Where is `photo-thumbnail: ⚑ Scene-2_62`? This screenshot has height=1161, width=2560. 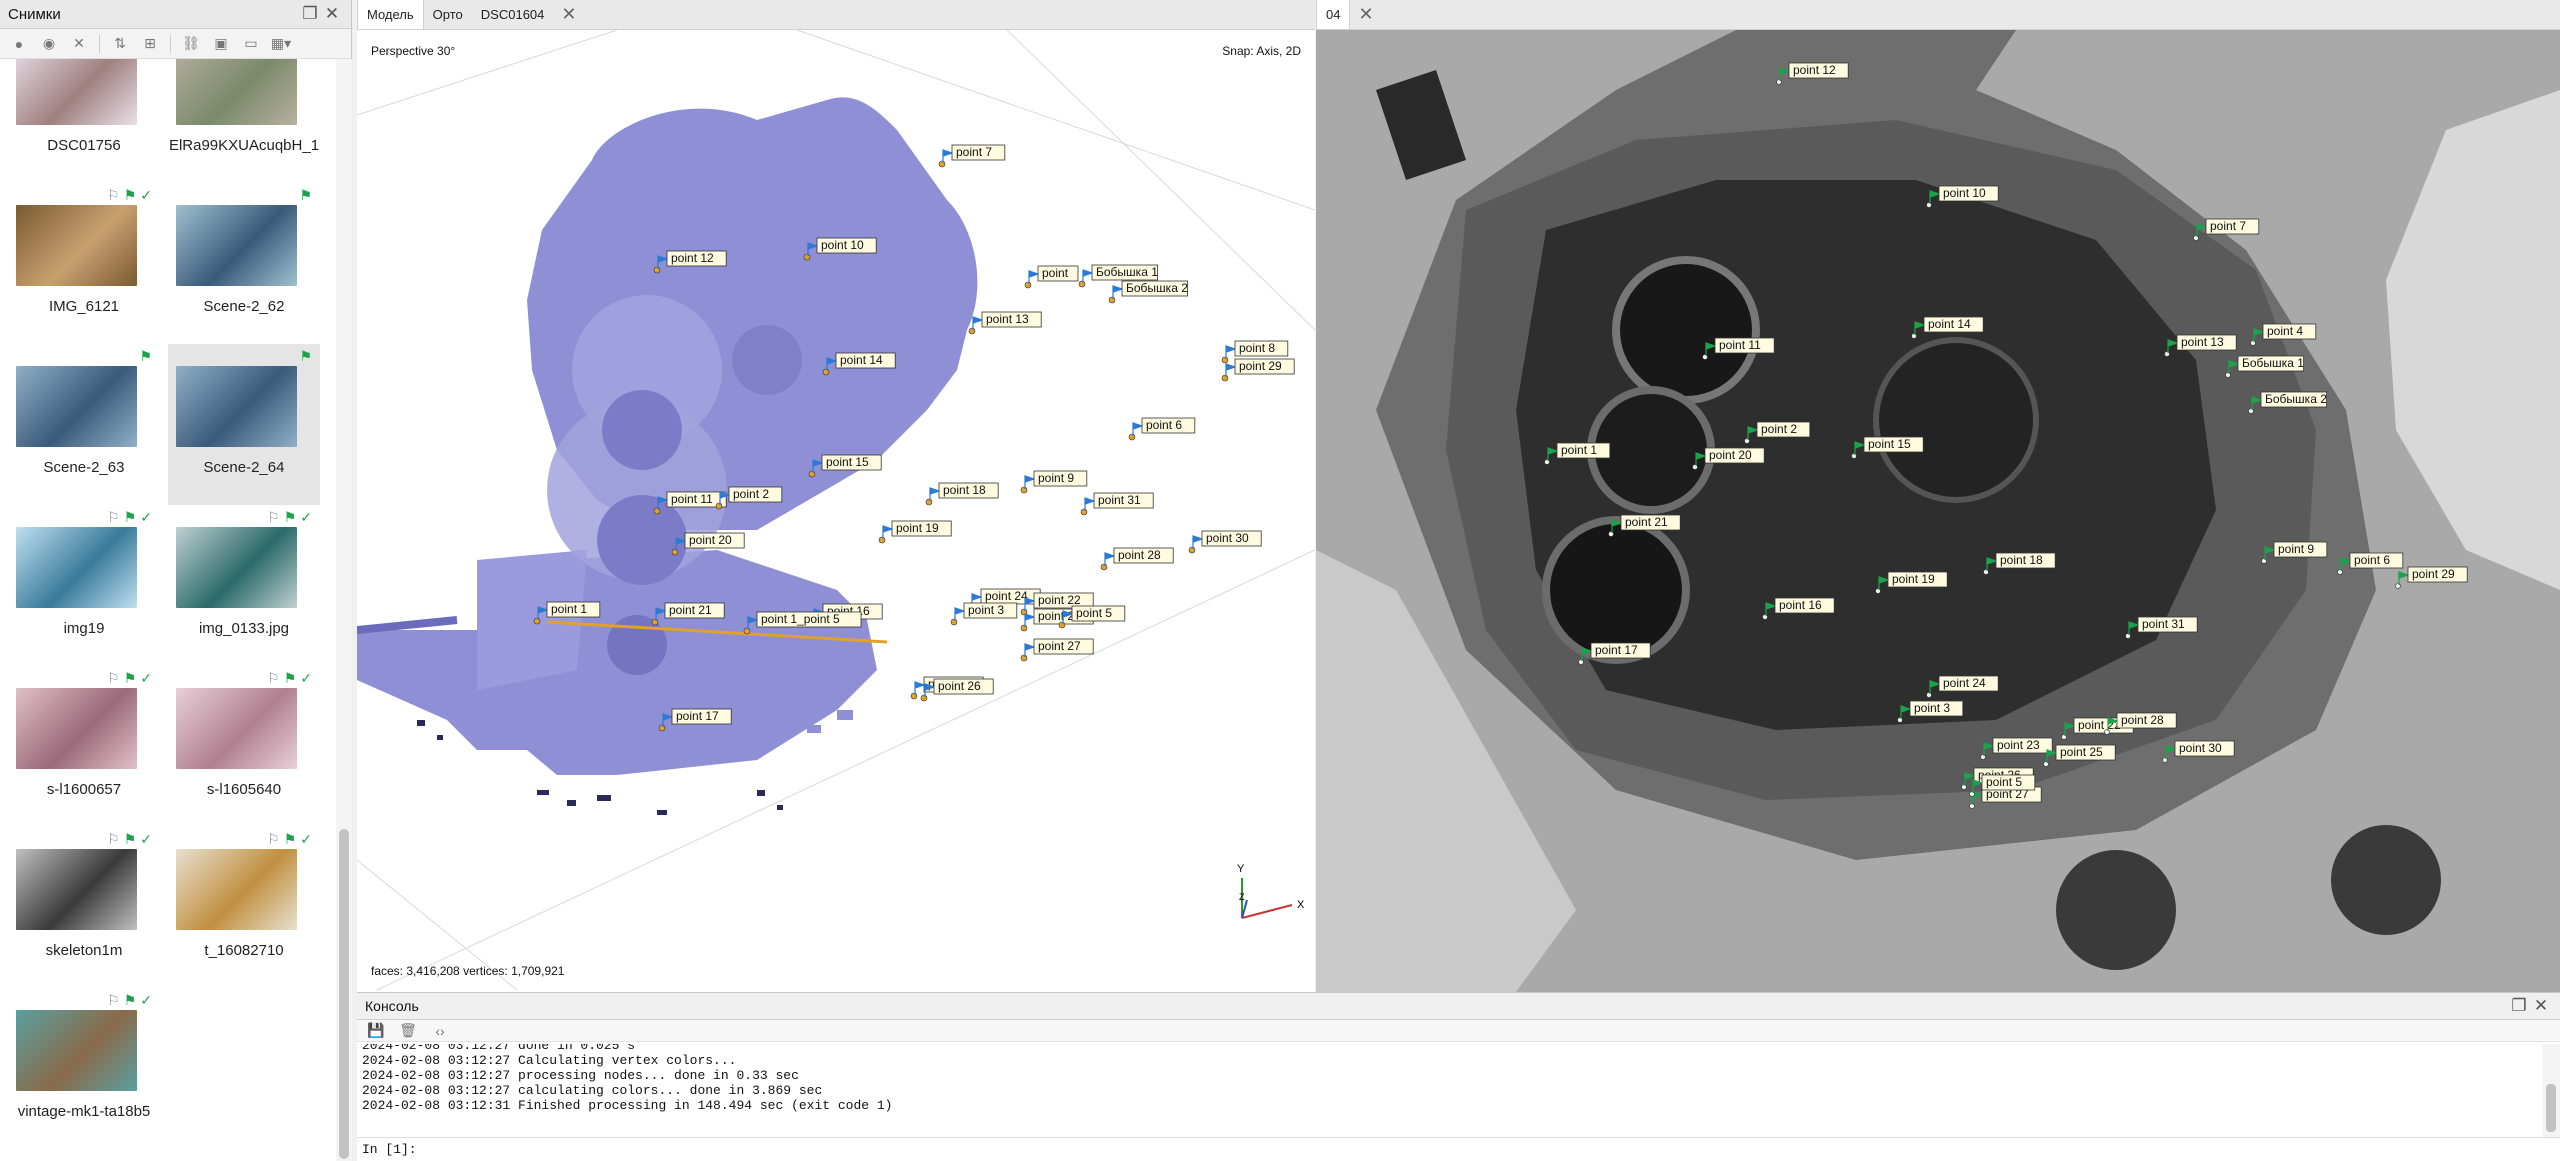 photo-thumbnail: ⚑ Scene-2_62 is located at coordinates (244, 263).